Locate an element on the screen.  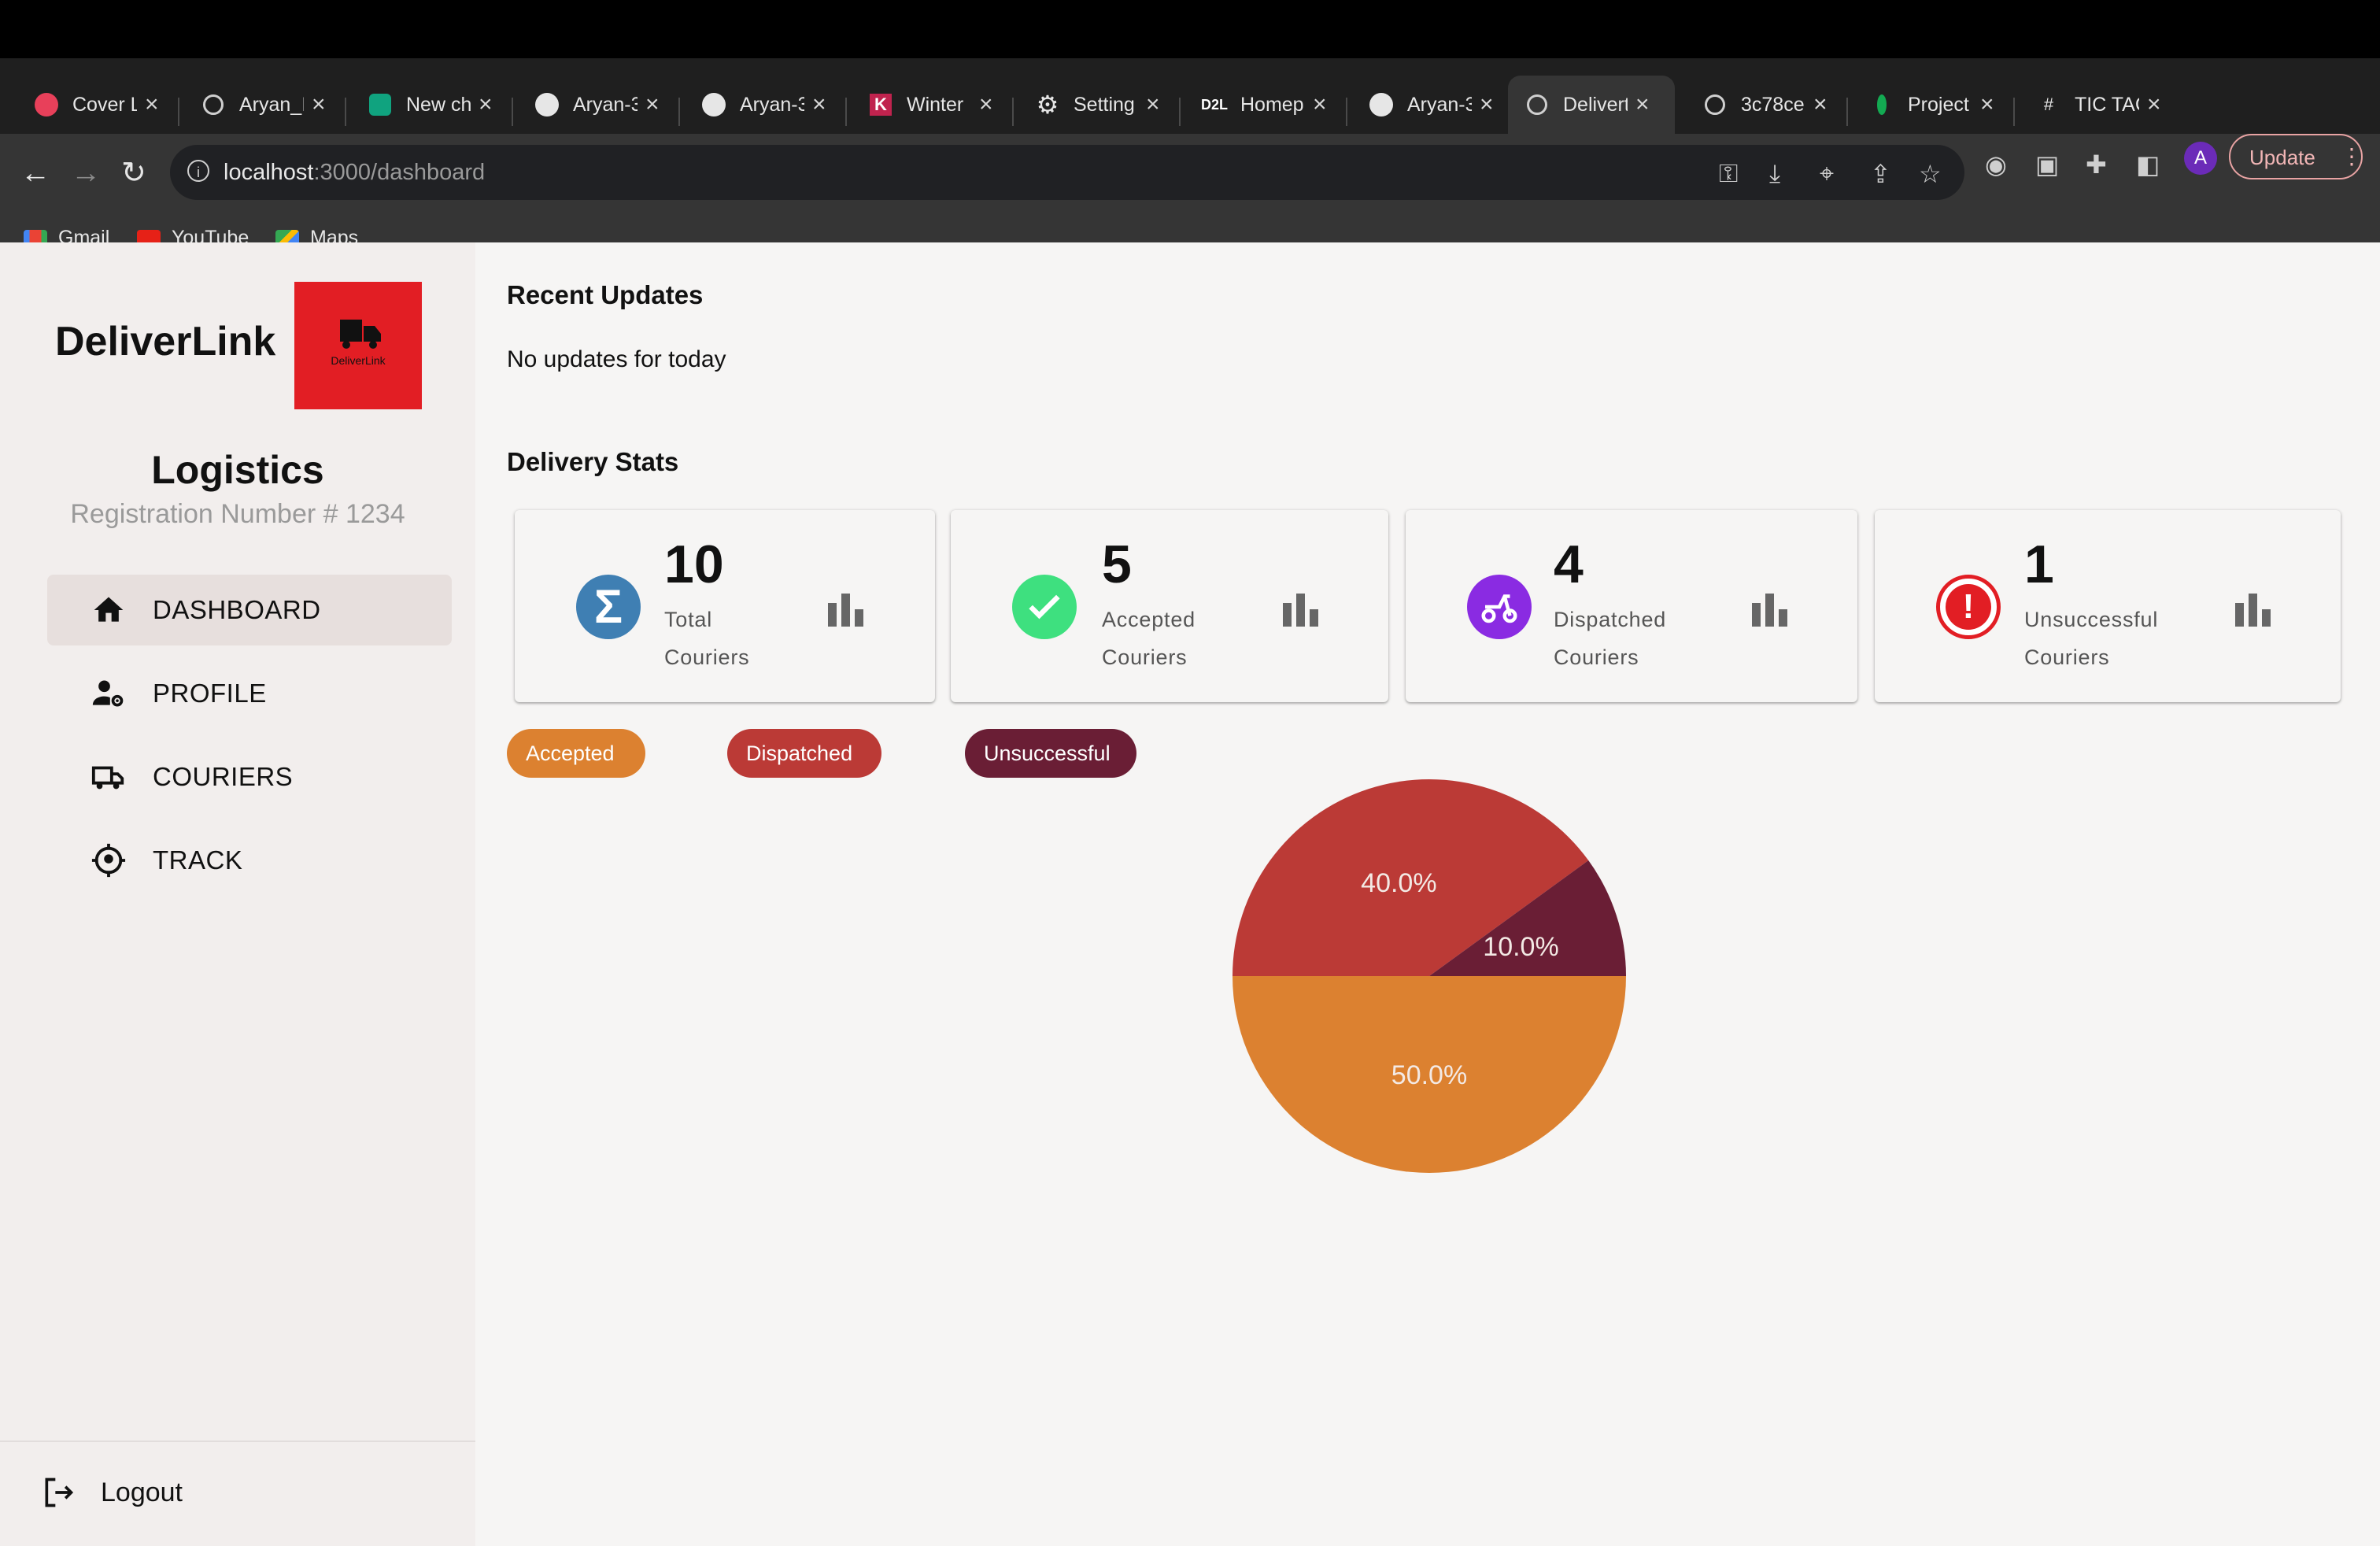
tab-label: Cover L is located at coordinates (105, 104).